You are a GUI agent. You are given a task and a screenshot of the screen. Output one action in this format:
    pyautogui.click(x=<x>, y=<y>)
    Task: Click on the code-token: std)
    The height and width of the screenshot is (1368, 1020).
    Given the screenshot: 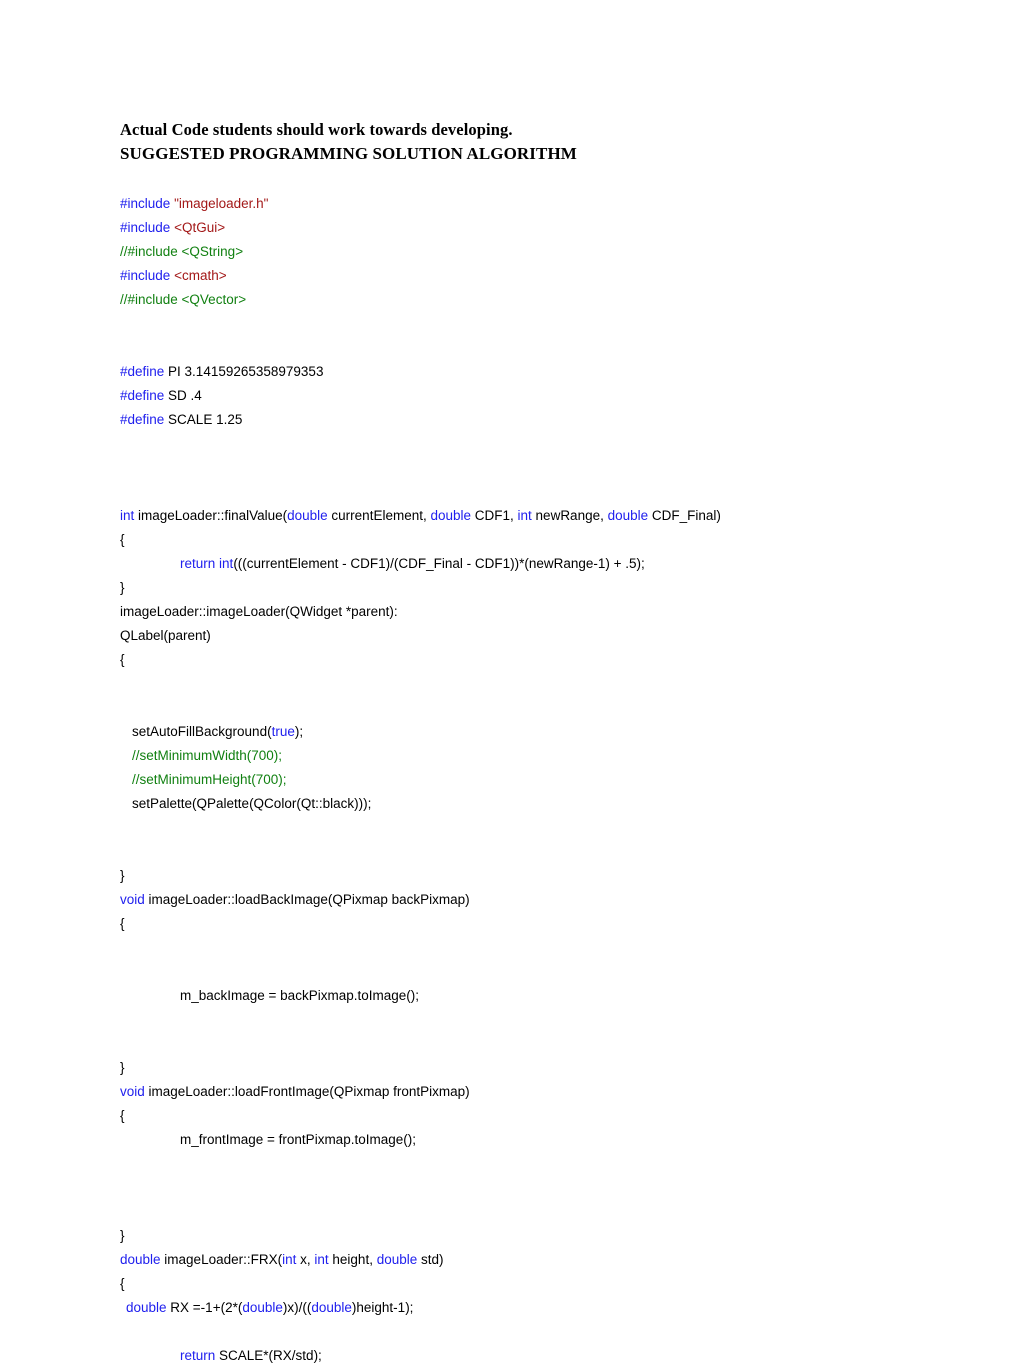 What is the action you would take?
    pyautogui.click(x=430, y=1259)
    